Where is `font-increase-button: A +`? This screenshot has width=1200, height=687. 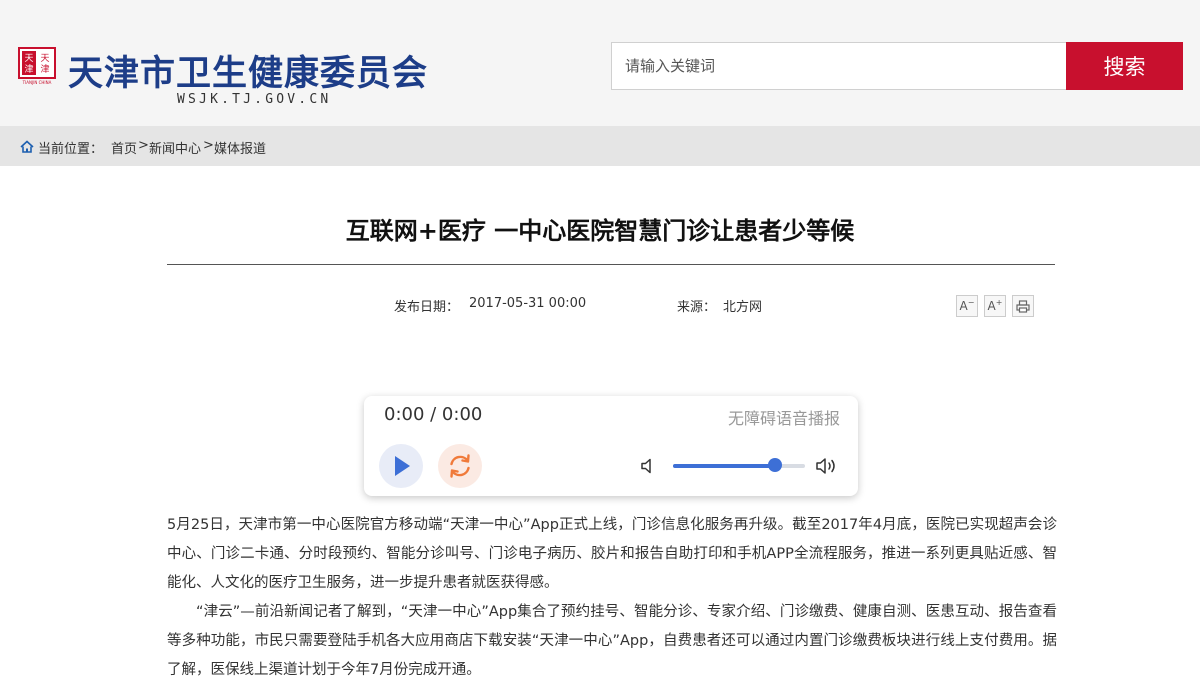
font-increase-button: A + is located at coordinates (995, 306).